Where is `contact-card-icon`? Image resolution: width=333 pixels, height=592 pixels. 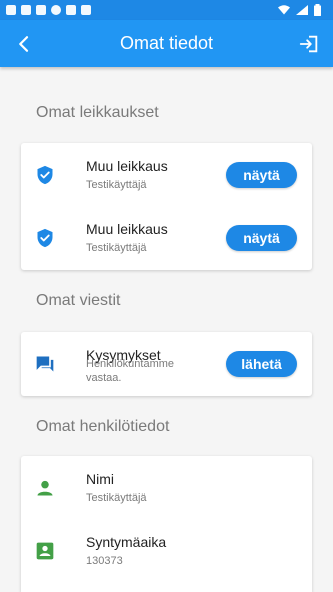 contact-card-icon is located at coordinates (45, 551).